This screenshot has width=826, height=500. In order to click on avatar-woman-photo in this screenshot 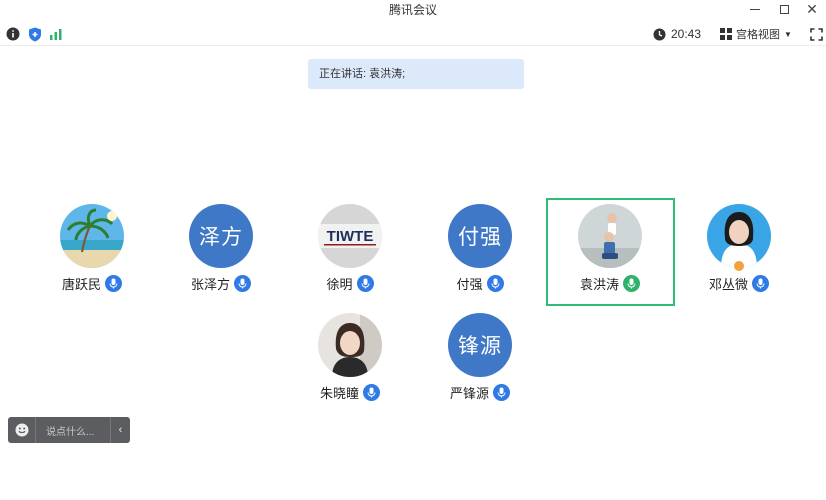, I will do `click(350, 345)`.